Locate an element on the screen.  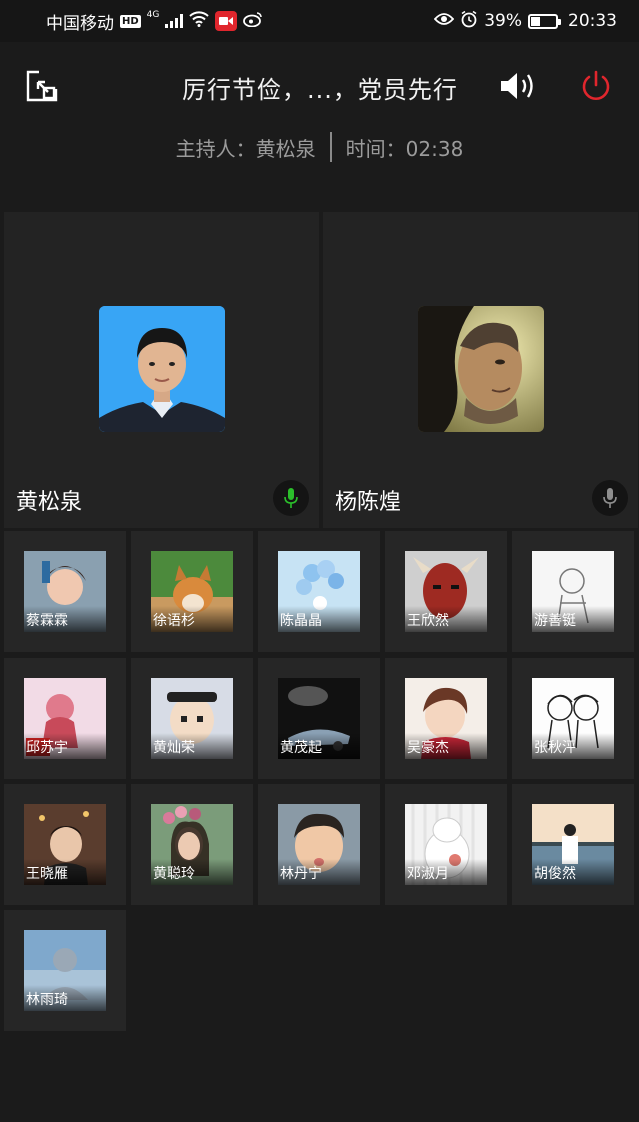
info-divider is located at coordinates (330, 147).